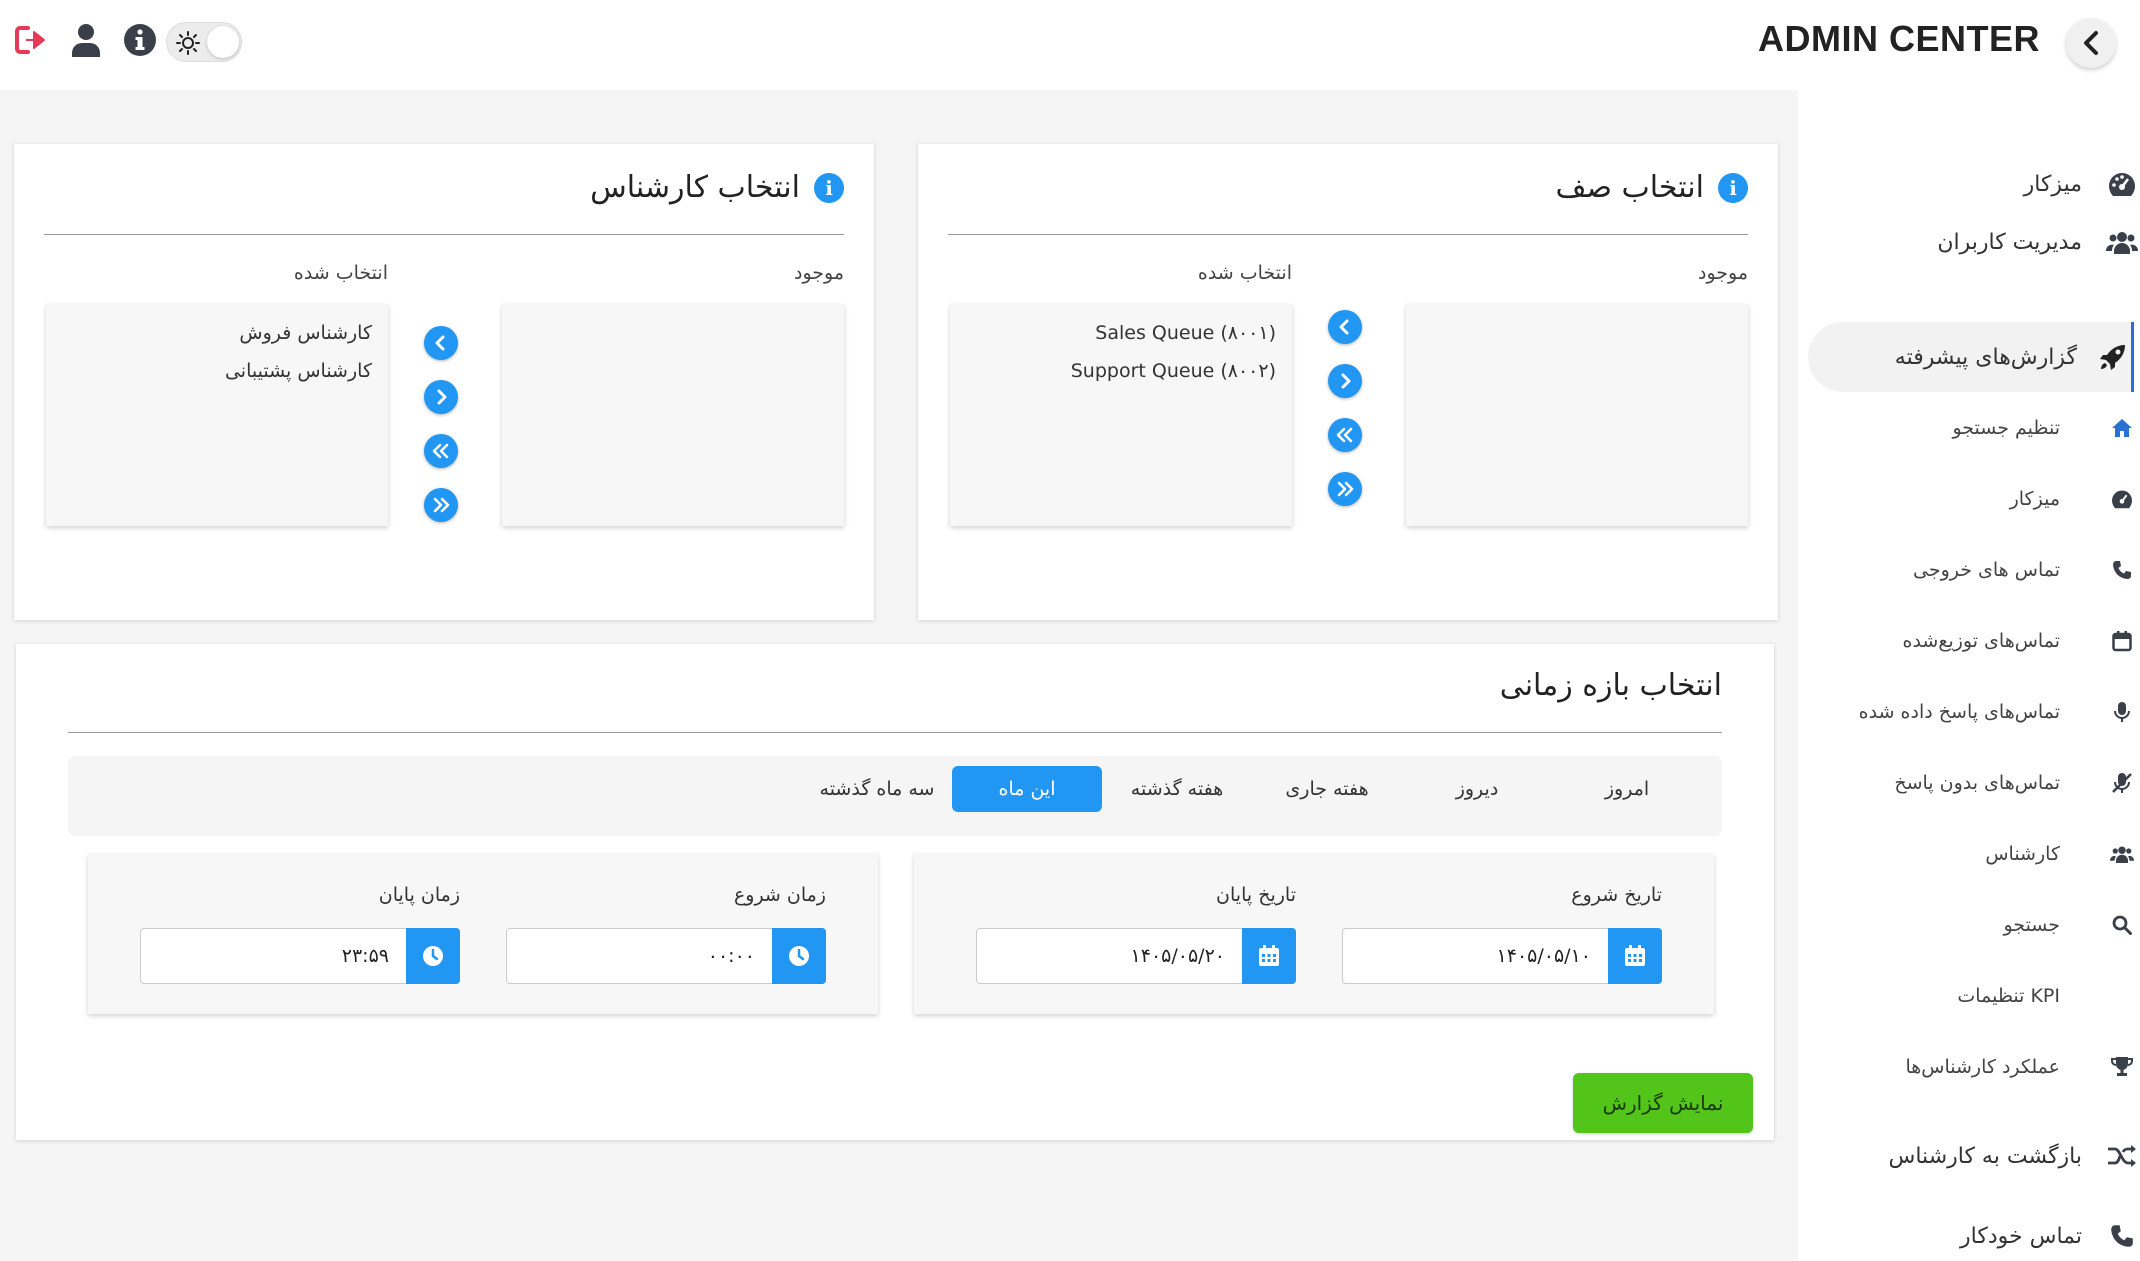 The image size is (2140, 1261). What do you see at coordinates (86, 40) in the screenshot?
I see `user-icon` at bounding box center [86, 40].